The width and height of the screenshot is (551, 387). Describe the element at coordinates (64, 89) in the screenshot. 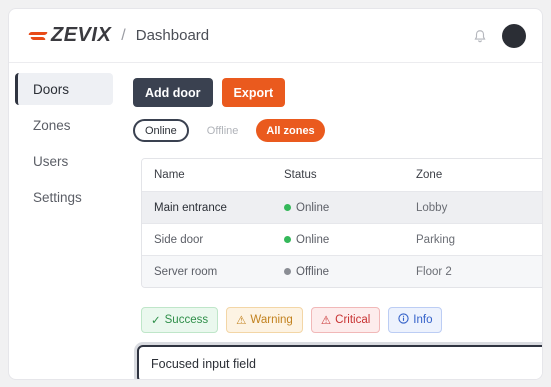

I see `sidebar-item-doors: Doors` at that location.